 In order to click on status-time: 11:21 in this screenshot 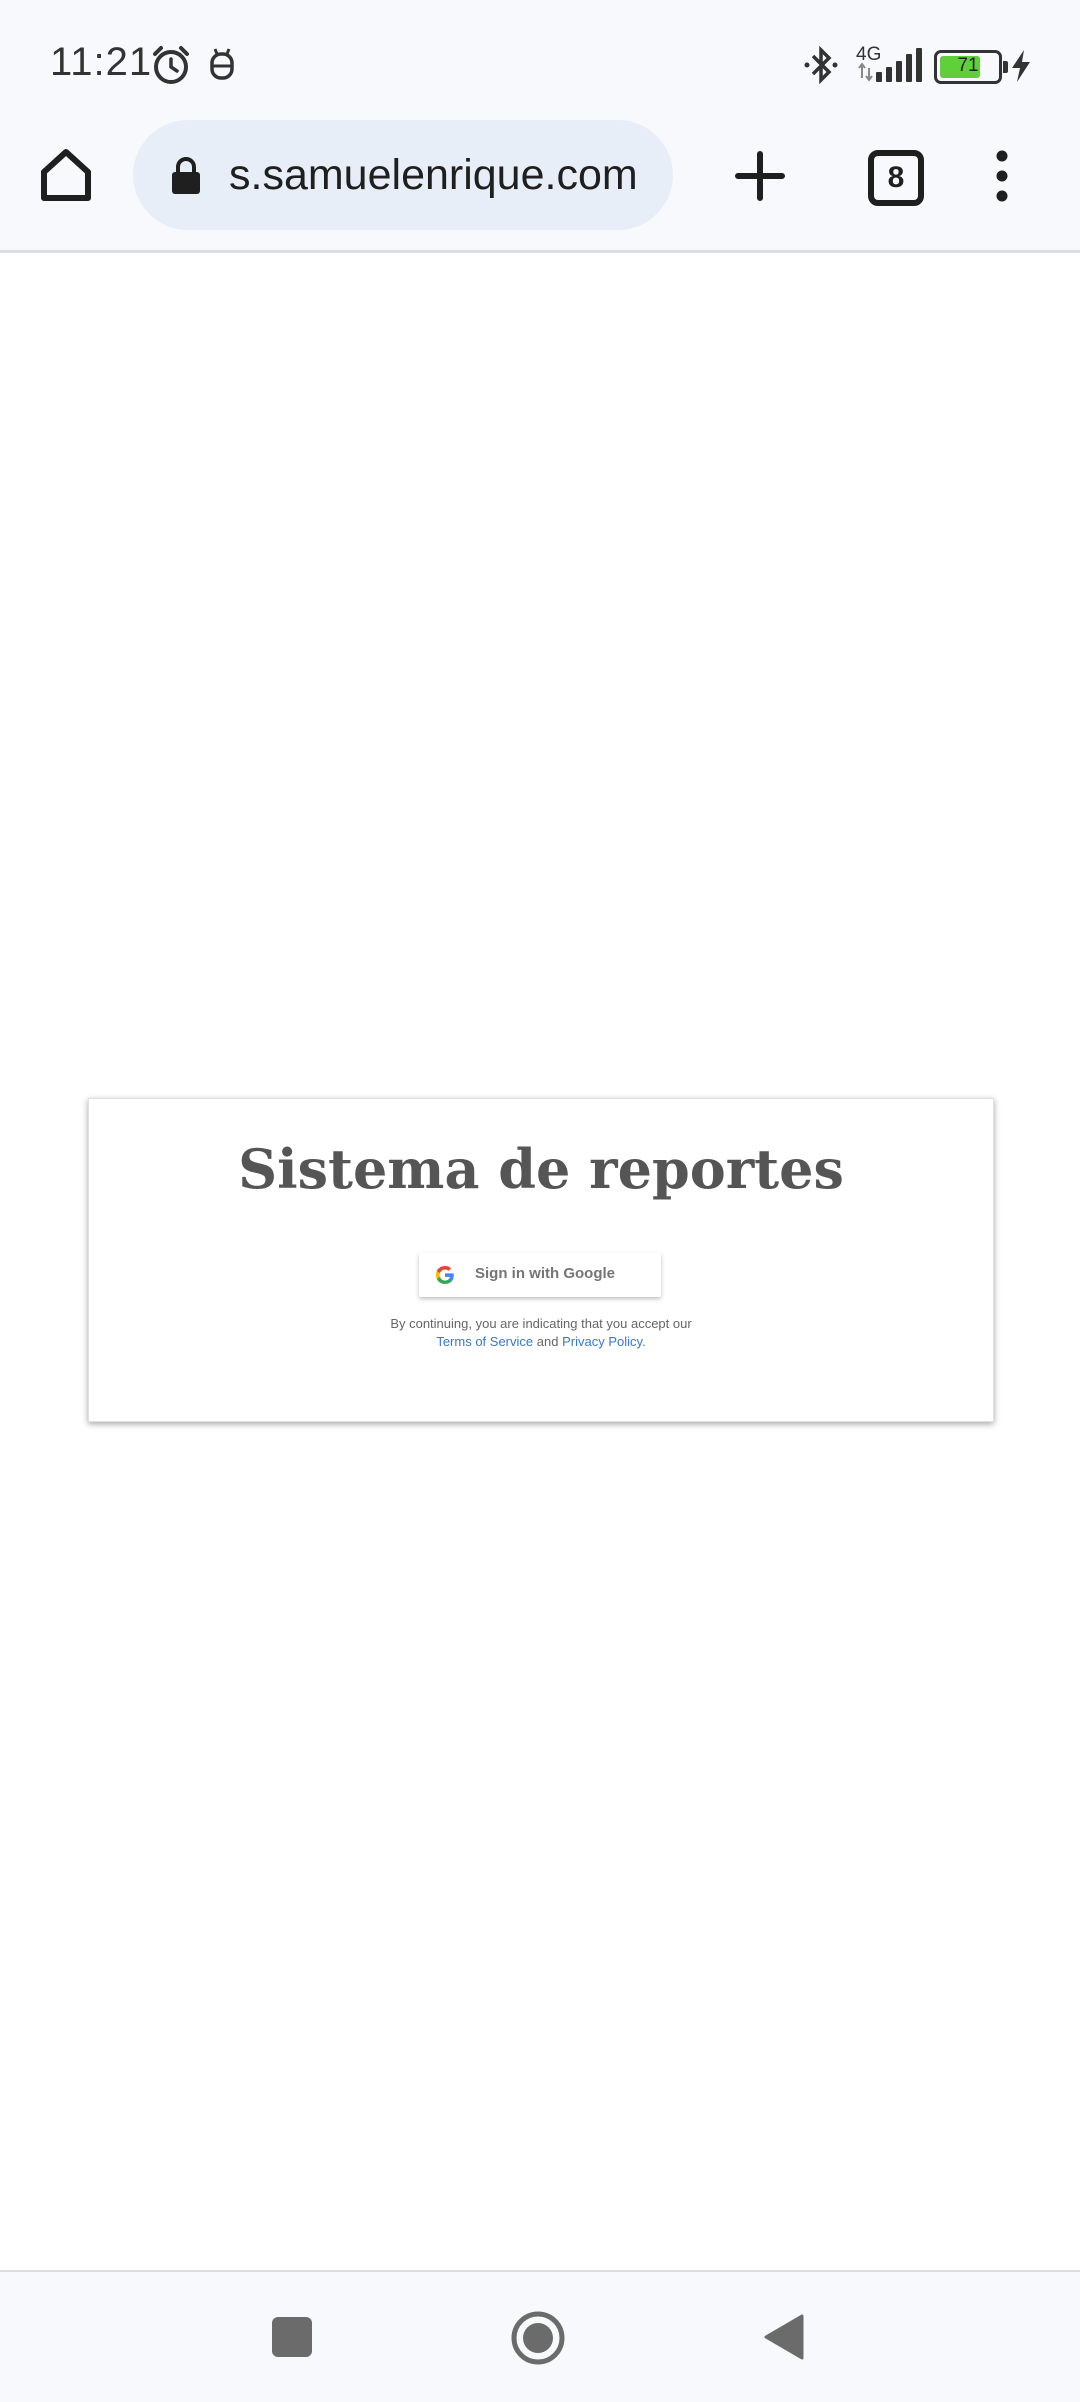, I will do `click(101, 62)`.